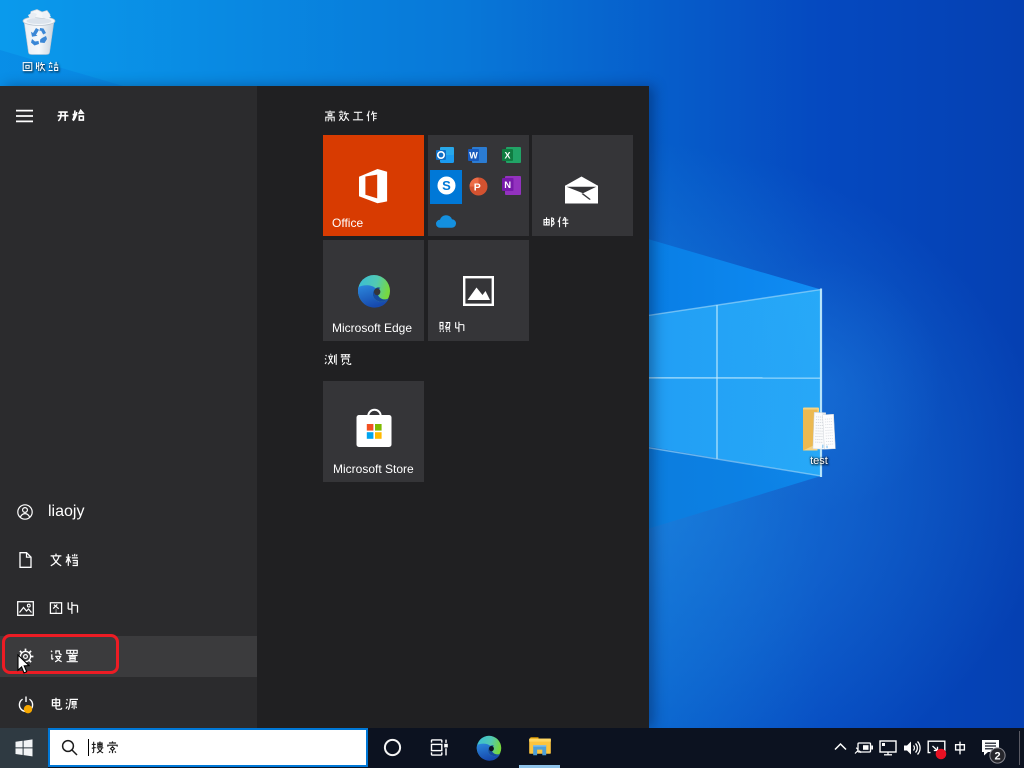  What do you see at coordinates (446, 185) in the screenshot?
I see `svg-text: S` at bounding box center [446, 185].